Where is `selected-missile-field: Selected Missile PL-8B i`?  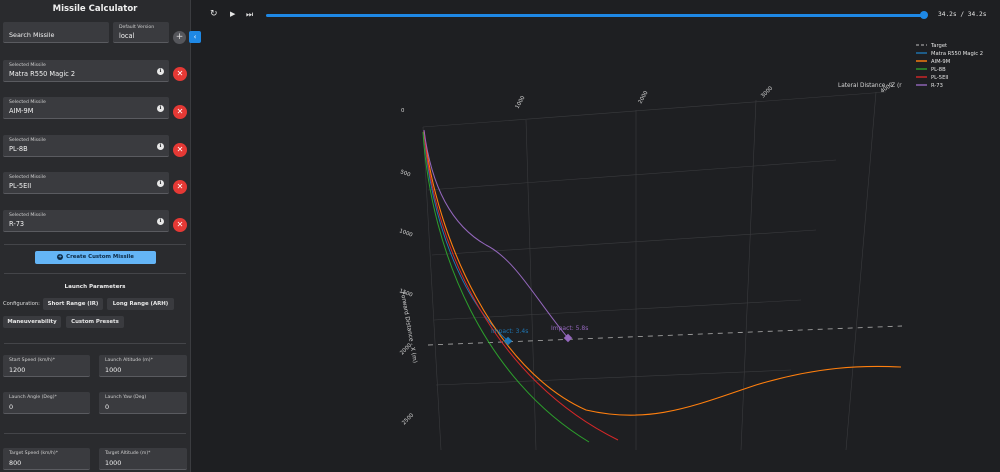
selected-missile-field: Selected Missile PL-8B i is located at coordinates (86, 146).